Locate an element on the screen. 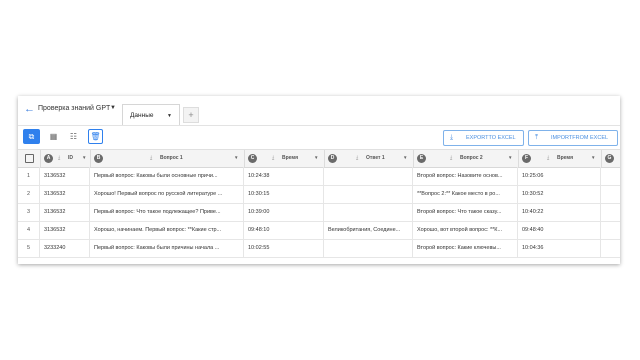 The width and height of the screenshot is (640, 360). export-label: EXPORTTO EXCEL is located at coordinates (491, 138).